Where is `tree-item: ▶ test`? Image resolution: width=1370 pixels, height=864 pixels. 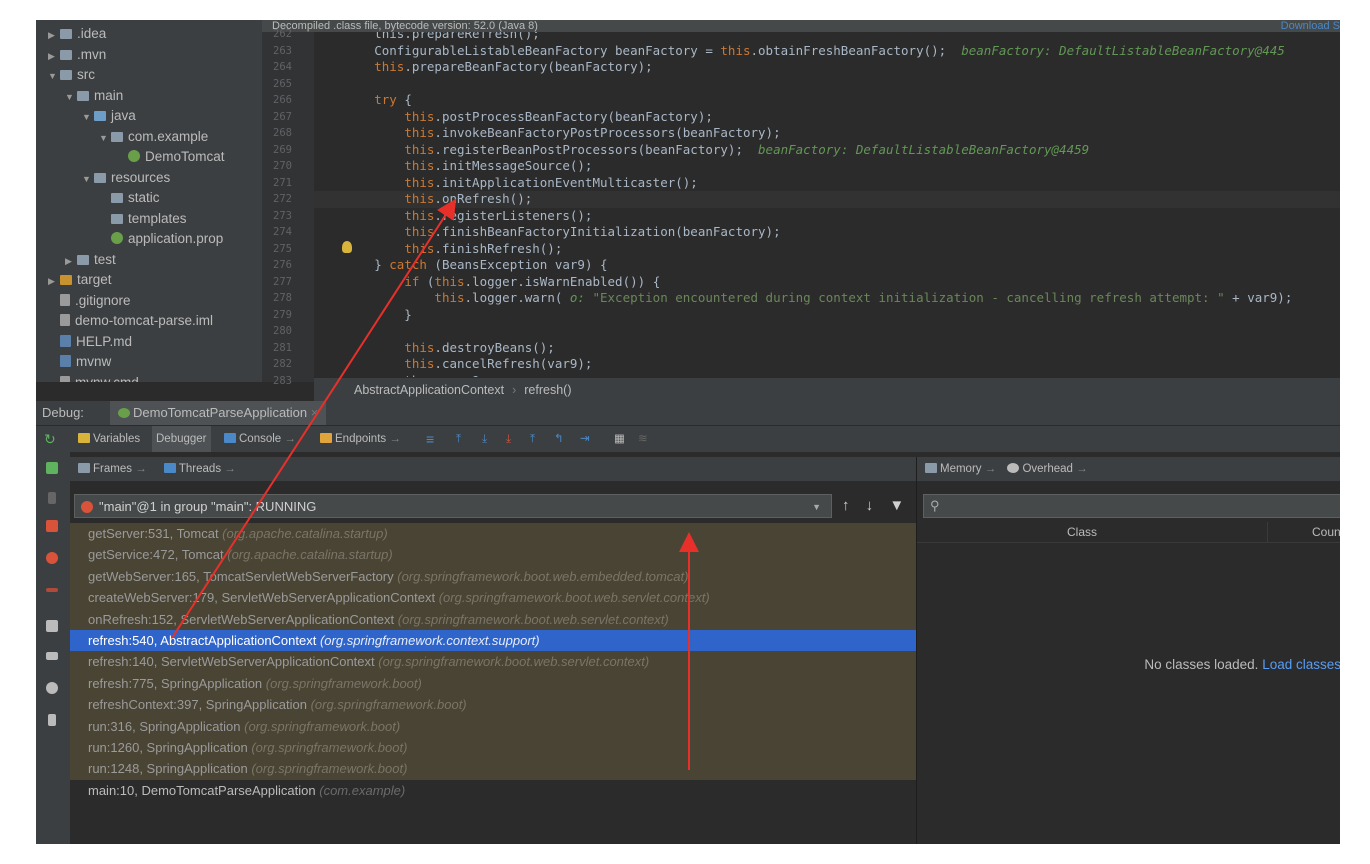 tree-item: ▶ test is located at coordinates (90, 260).